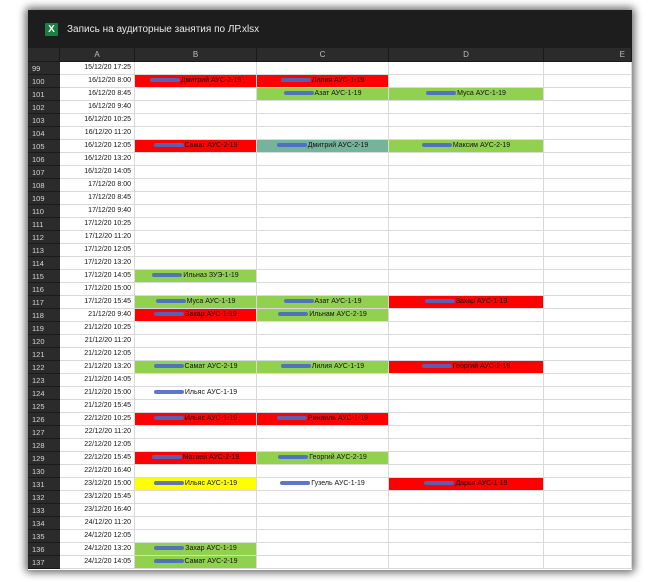 The height and width of the screenshot is (582, 659). I want to click on row-header: 105, so click(44, 146).